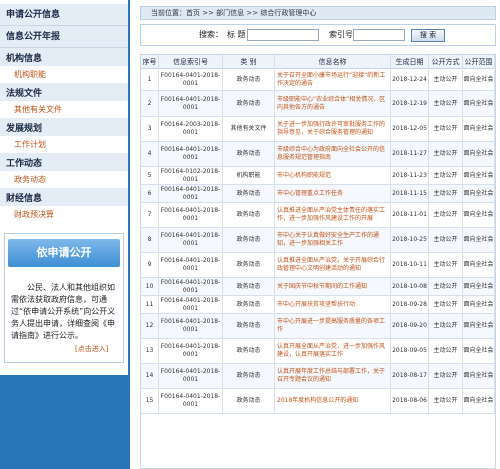 This screenshot has height=469, width=500. Describe the element at coordinates (150, 401) in the screenshot. I see `cell-no: 15` at that location.